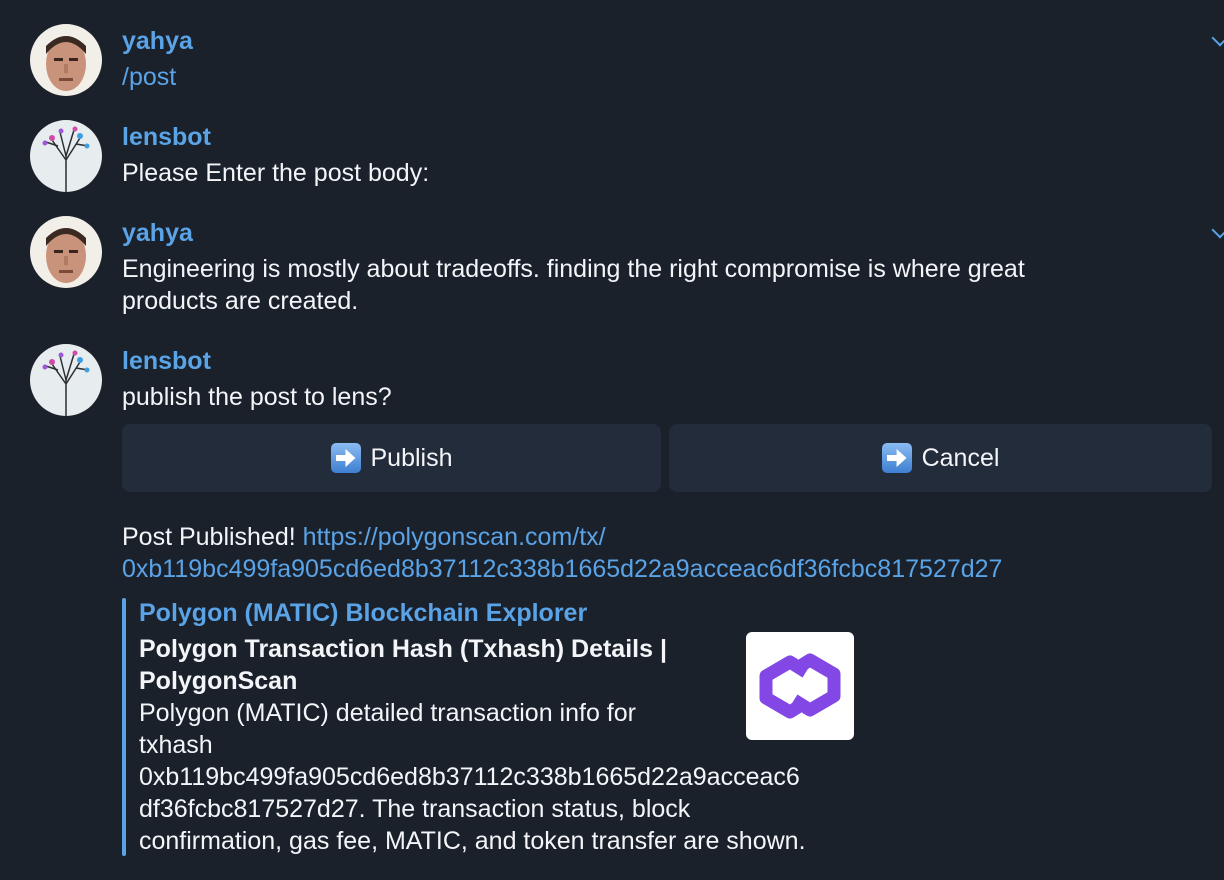 Image resolution: width=1224 pixels, height=880 pixels. What do you see at coordinates (800, 686) in the screenshot?
I see `polygon-logo-icon` at bounding box center [800, 686].